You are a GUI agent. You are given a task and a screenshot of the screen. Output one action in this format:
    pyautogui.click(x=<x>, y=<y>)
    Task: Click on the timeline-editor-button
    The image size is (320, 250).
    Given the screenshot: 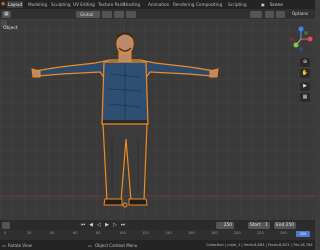 What is the action you would take?
    pyautogui.click(x=6, y=225)
    